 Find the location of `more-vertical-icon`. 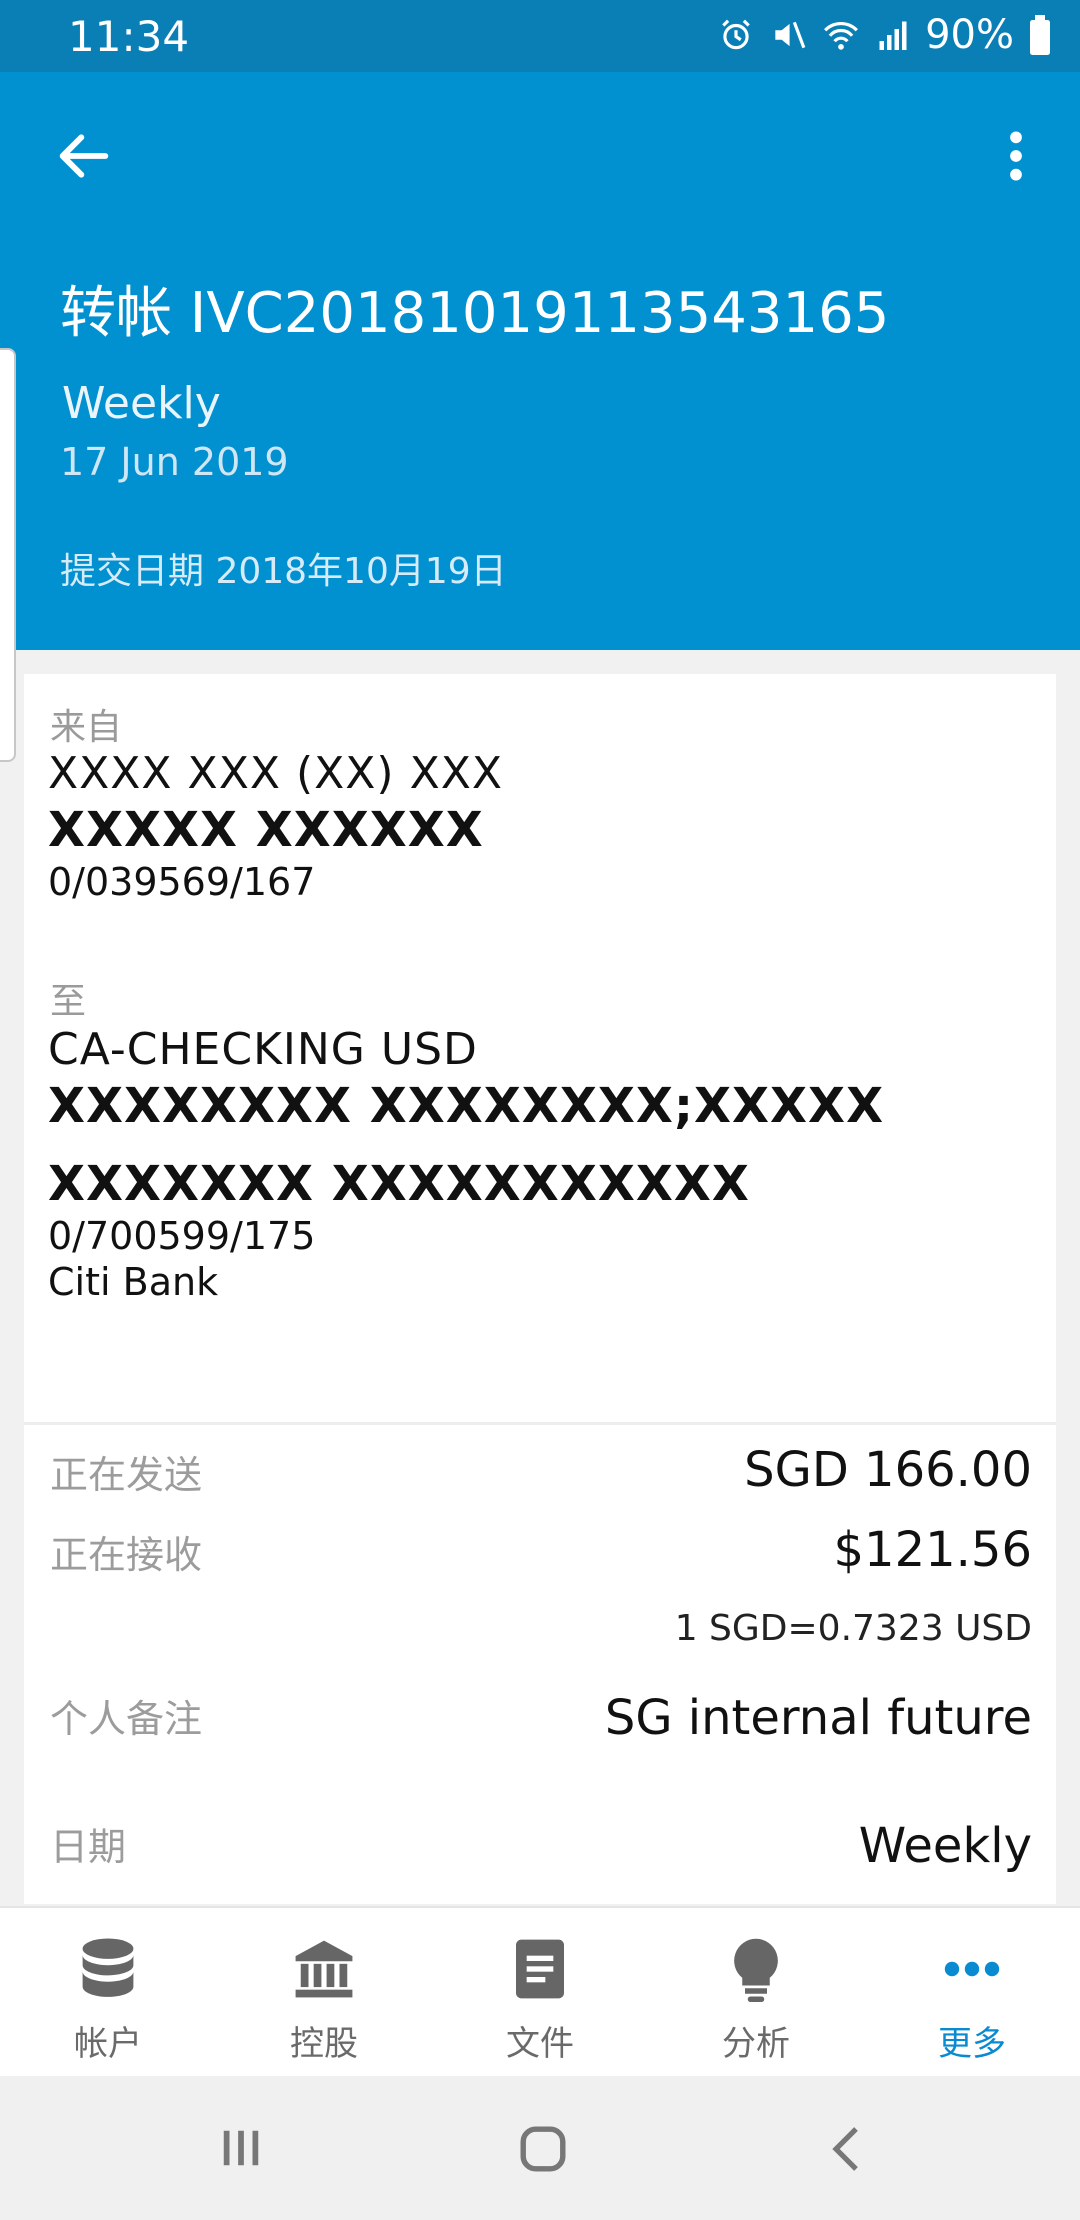

more-vertical-icon is located at coordinates (1016, 156).